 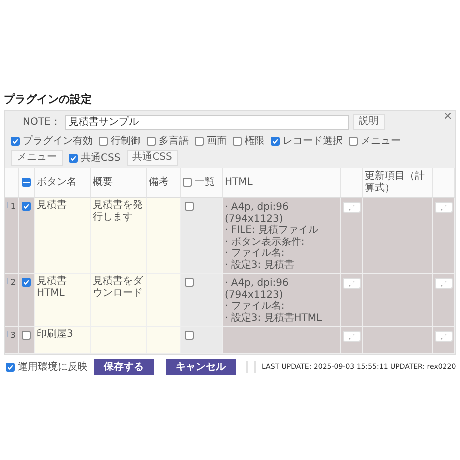 What do you see at coordinates (187, 182) in the screenshot?
I see `list-header-checkbox` at bounding box center [187, 182].